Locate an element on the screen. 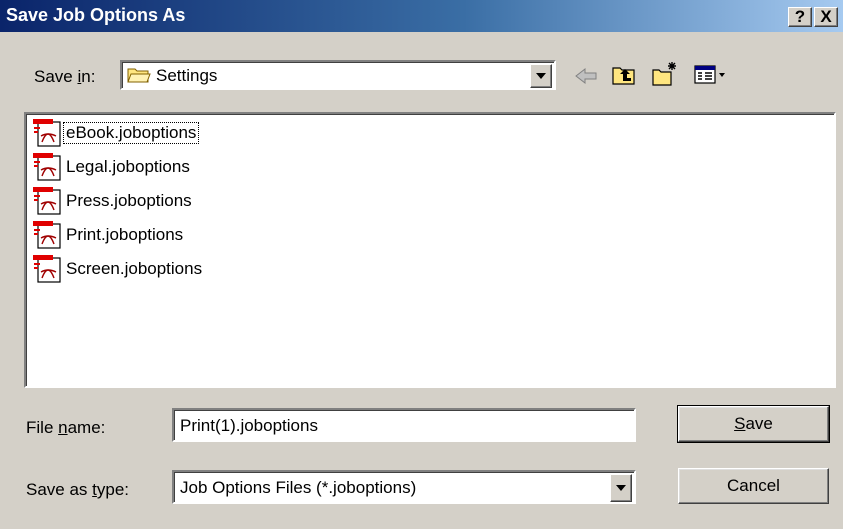 This screenshot has height=529, width=843. file-name-text: Screen.joboptions is located at coordinates (134, 268).